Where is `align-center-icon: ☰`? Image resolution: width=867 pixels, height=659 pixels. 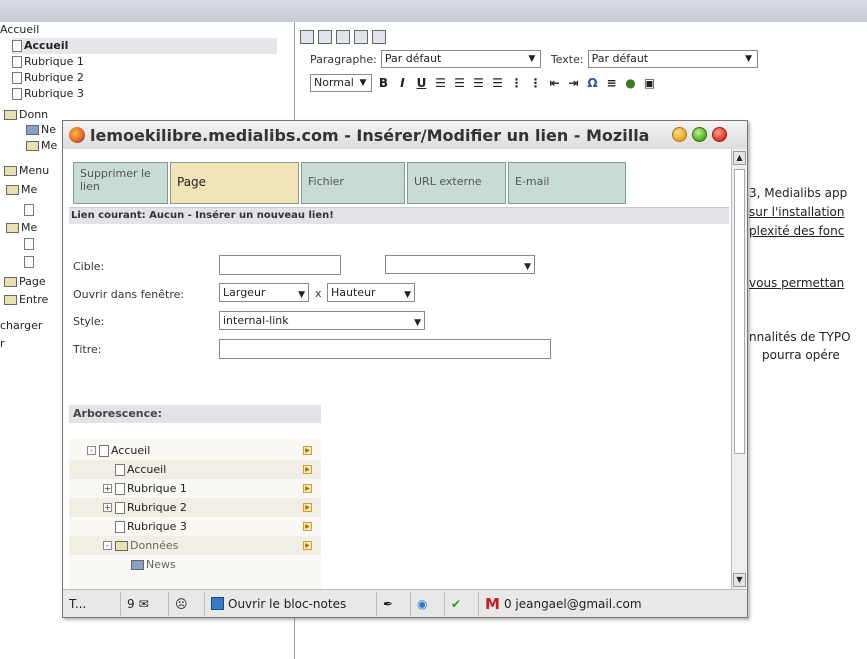
align-center-icon: ☰ is located at coordinates (459, 83).